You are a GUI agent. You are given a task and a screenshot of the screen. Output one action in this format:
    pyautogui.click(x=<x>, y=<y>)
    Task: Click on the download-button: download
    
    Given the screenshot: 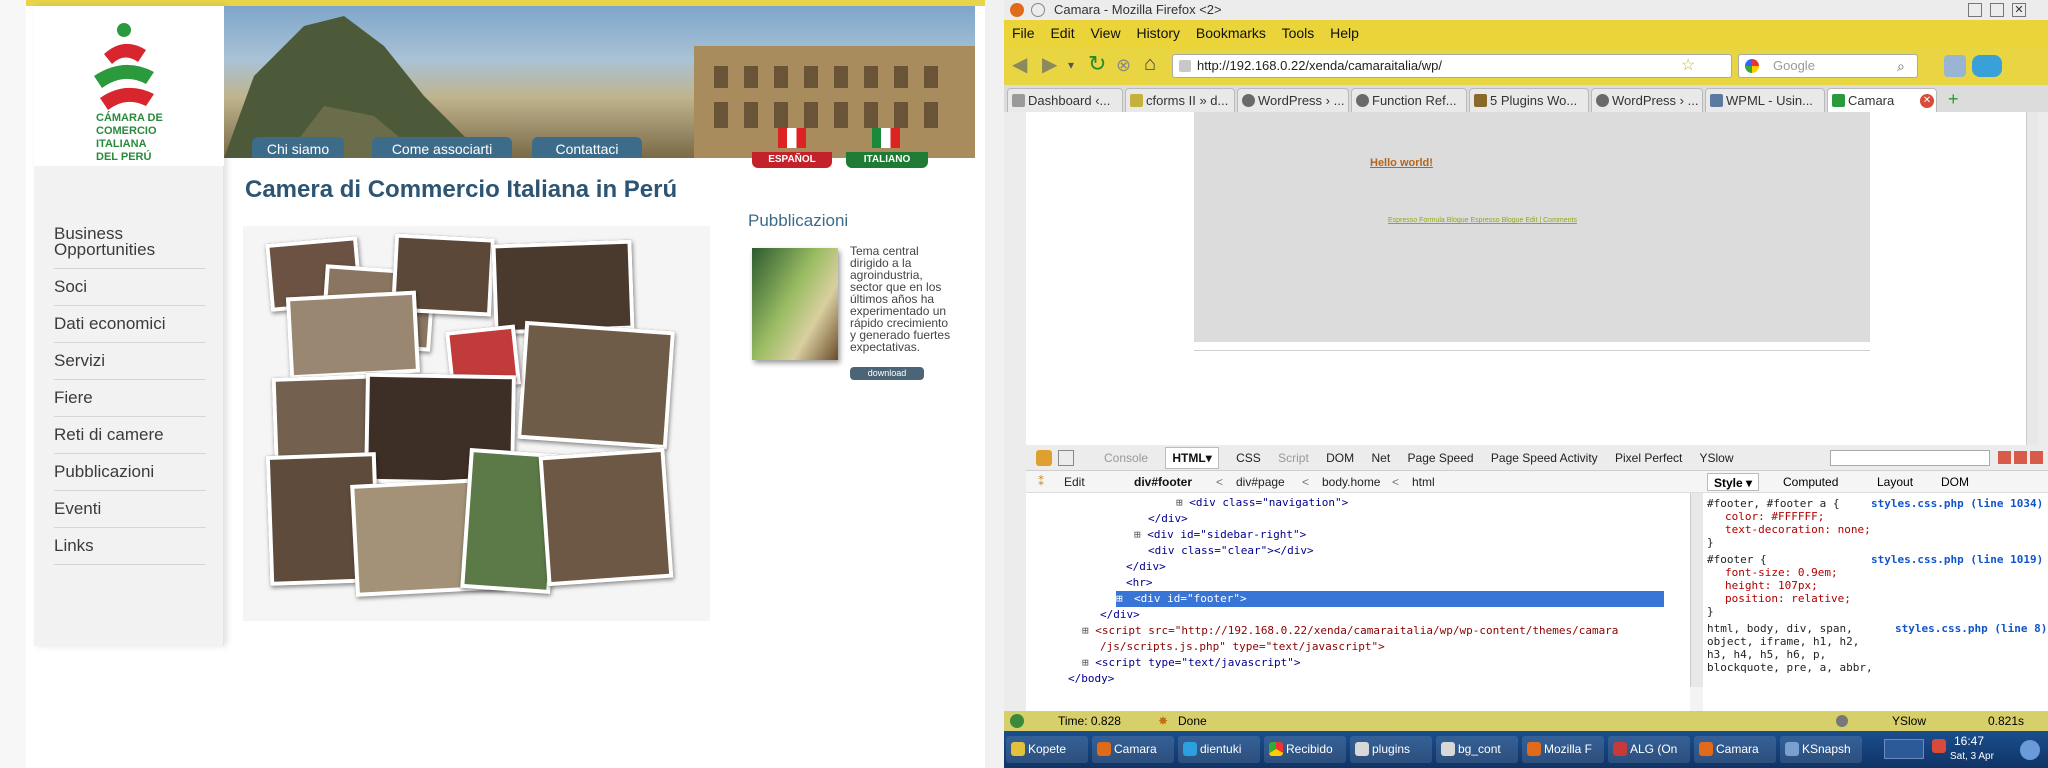 What is the action you would take?
    pyautogui.click(x=887, y=373)
    